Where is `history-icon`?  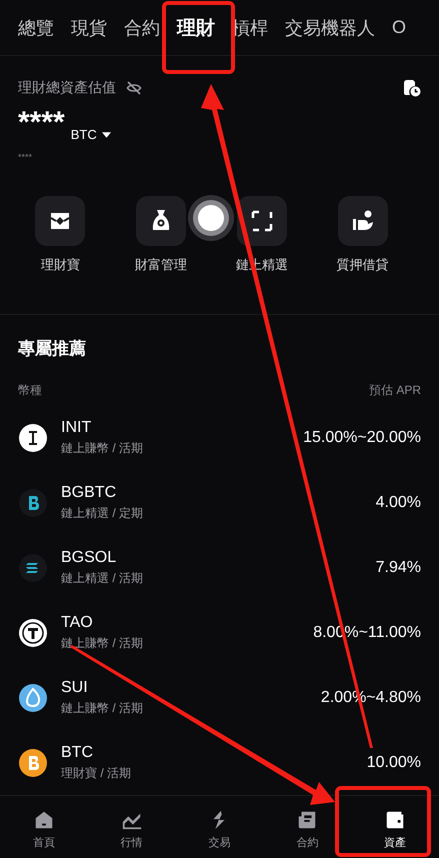
history-icon is located at coordinates (411, 88).